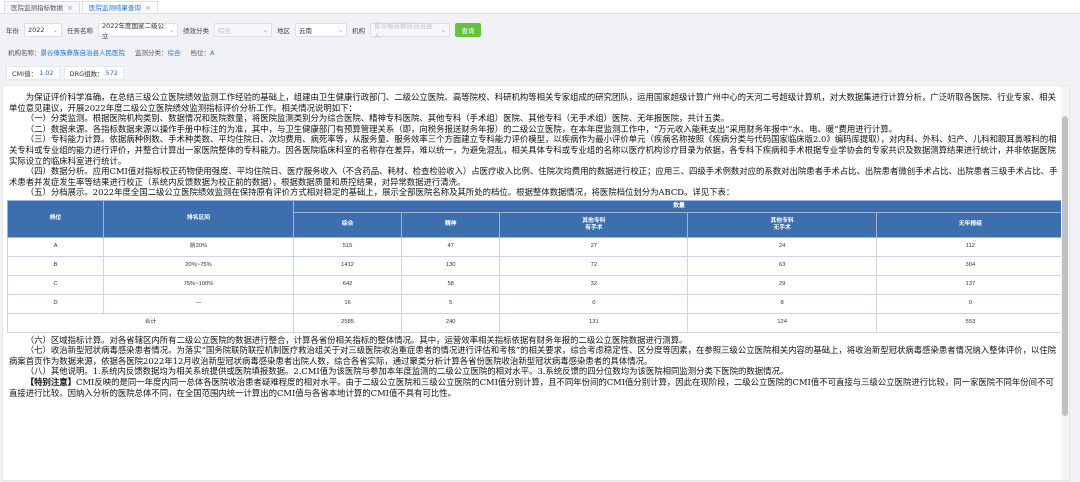 The width and height of the screenshot is (1080, 482). Describe the element at coordinates (970, 246) in the screenshot. I see `cell-value: 112` at that location.